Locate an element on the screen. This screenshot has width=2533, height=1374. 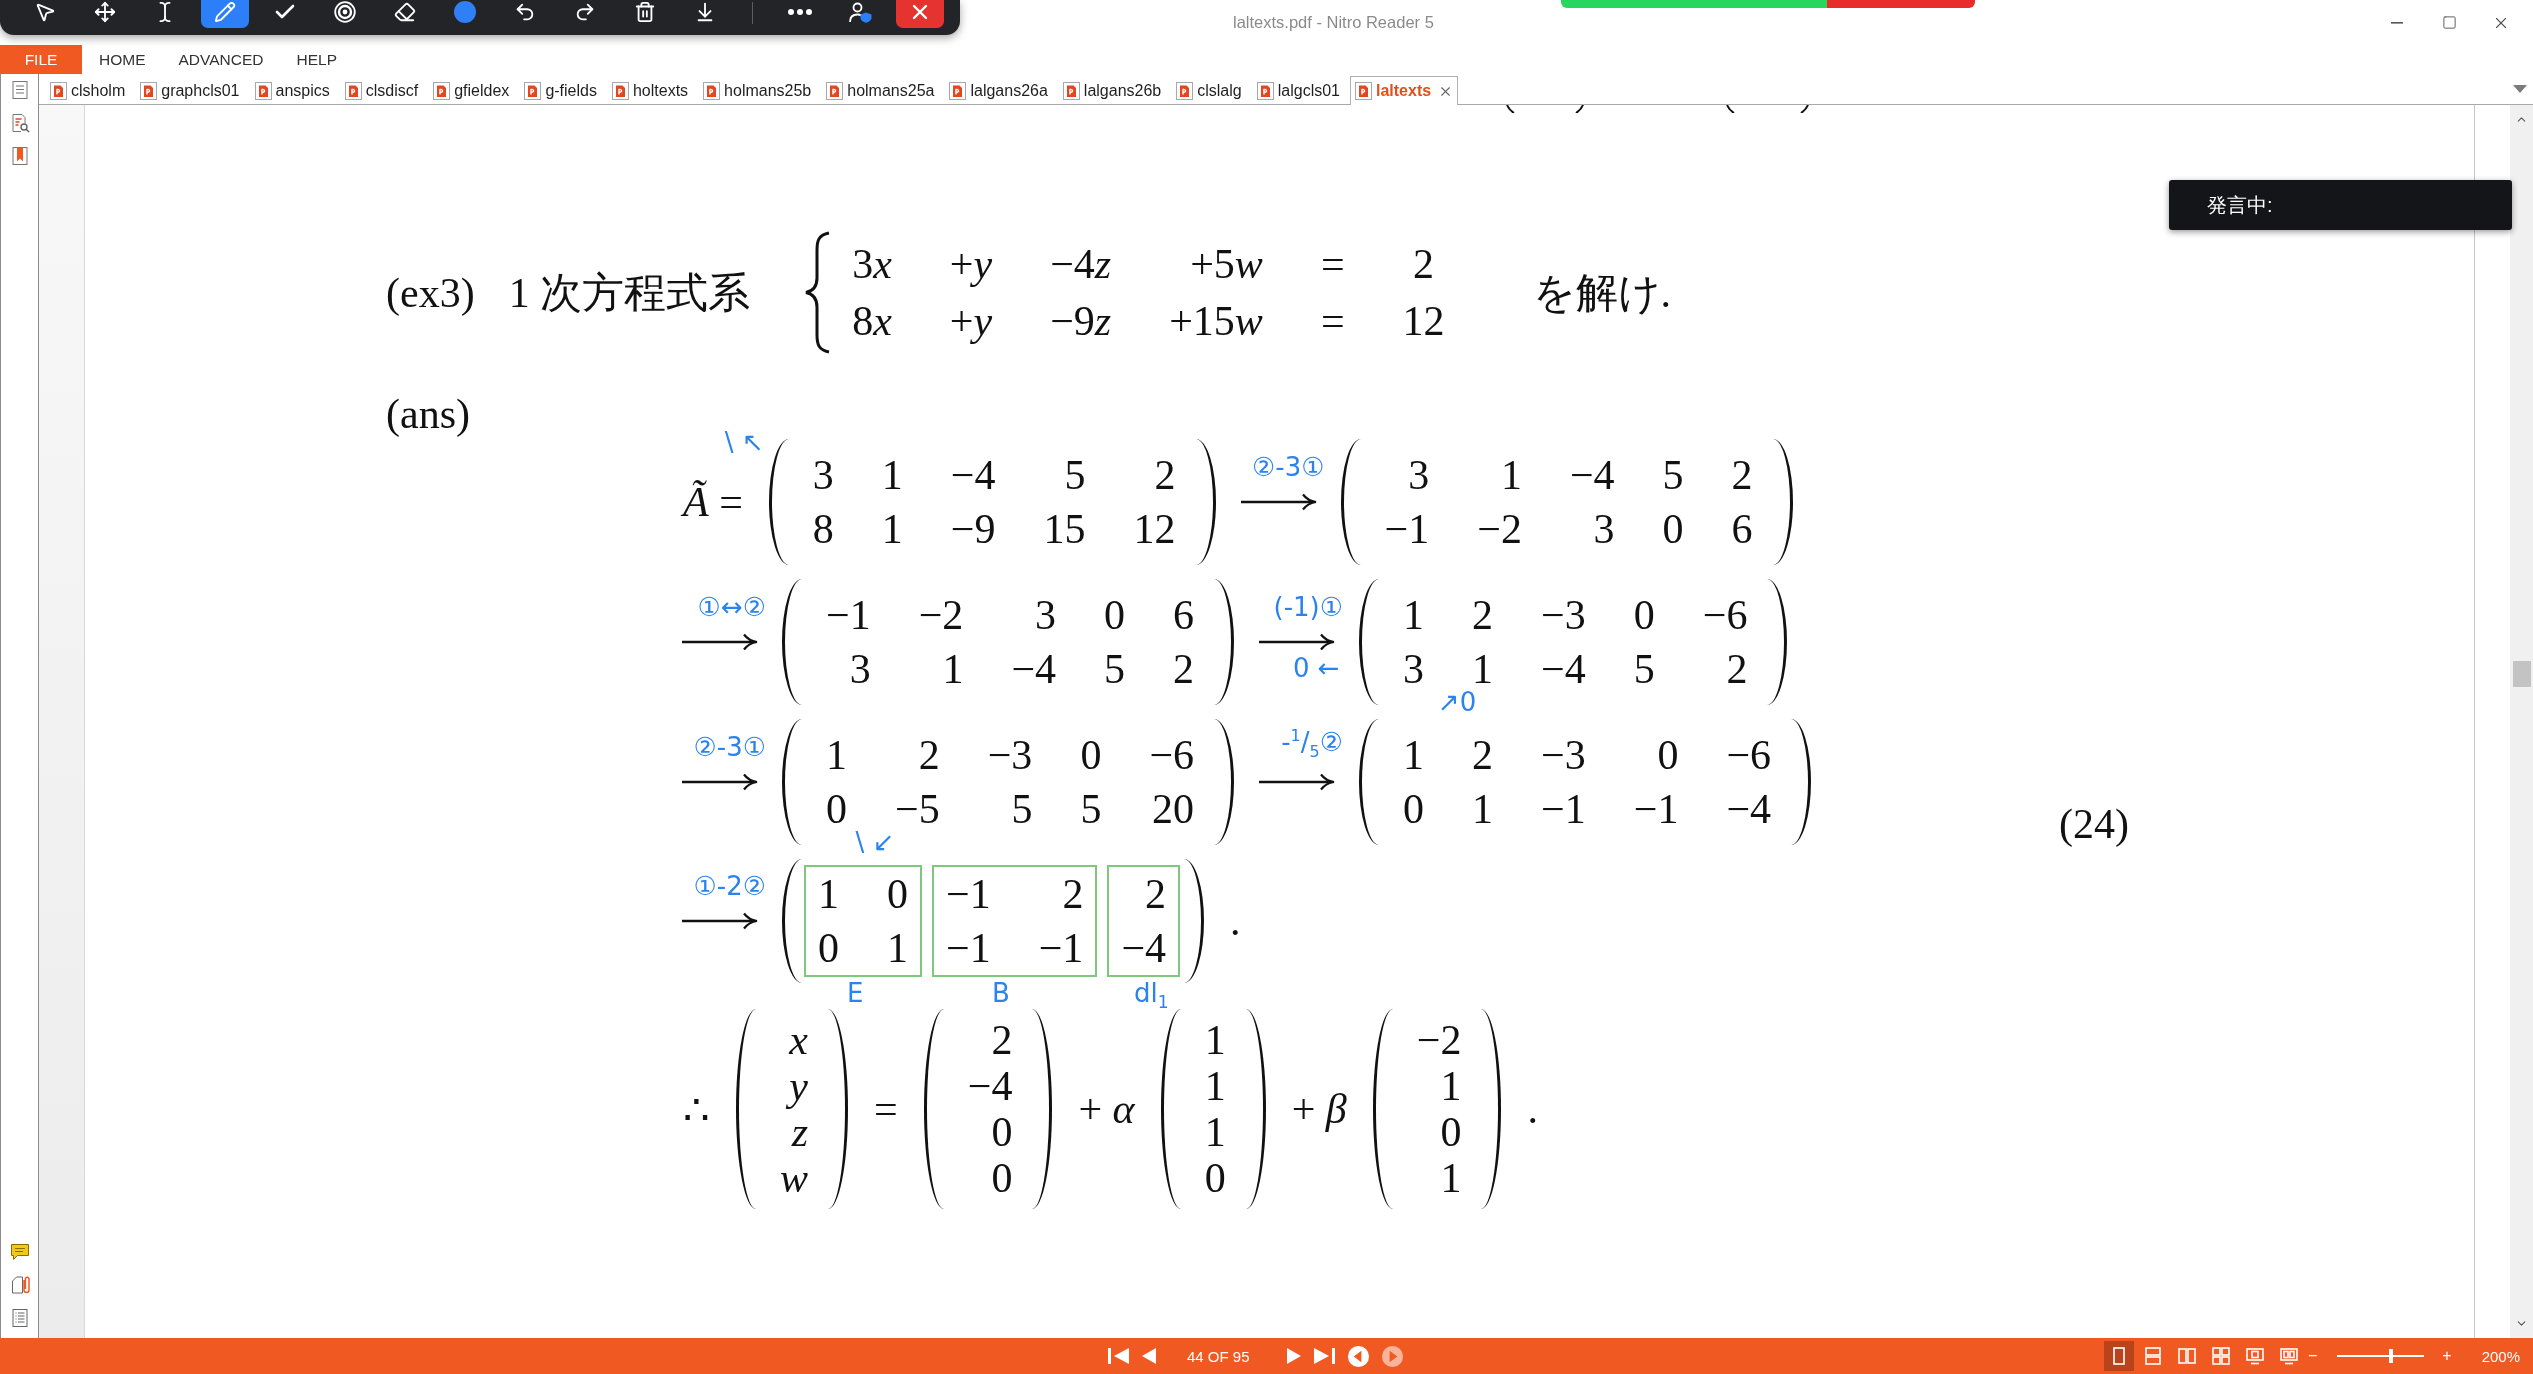
popup-text: 発言中: is located at coordinates (2240, 205).